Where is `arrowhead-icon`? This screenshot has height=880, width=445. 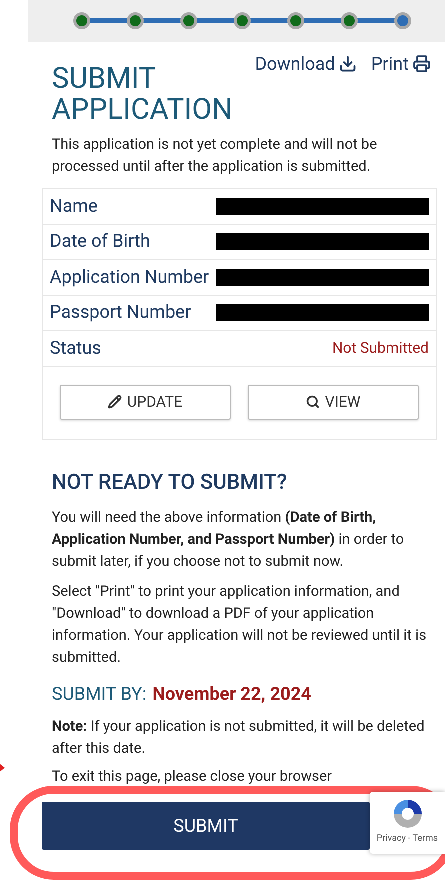 arrowhead-icon is located at coordinates (2, 768).